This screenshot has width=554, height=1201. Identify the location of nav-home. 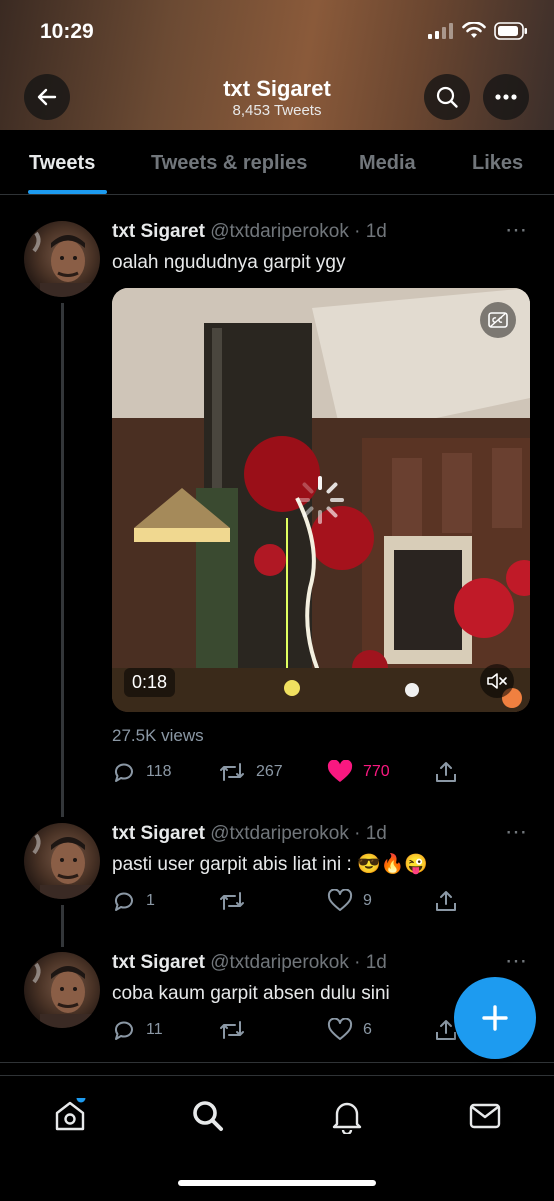
(70, 1116).